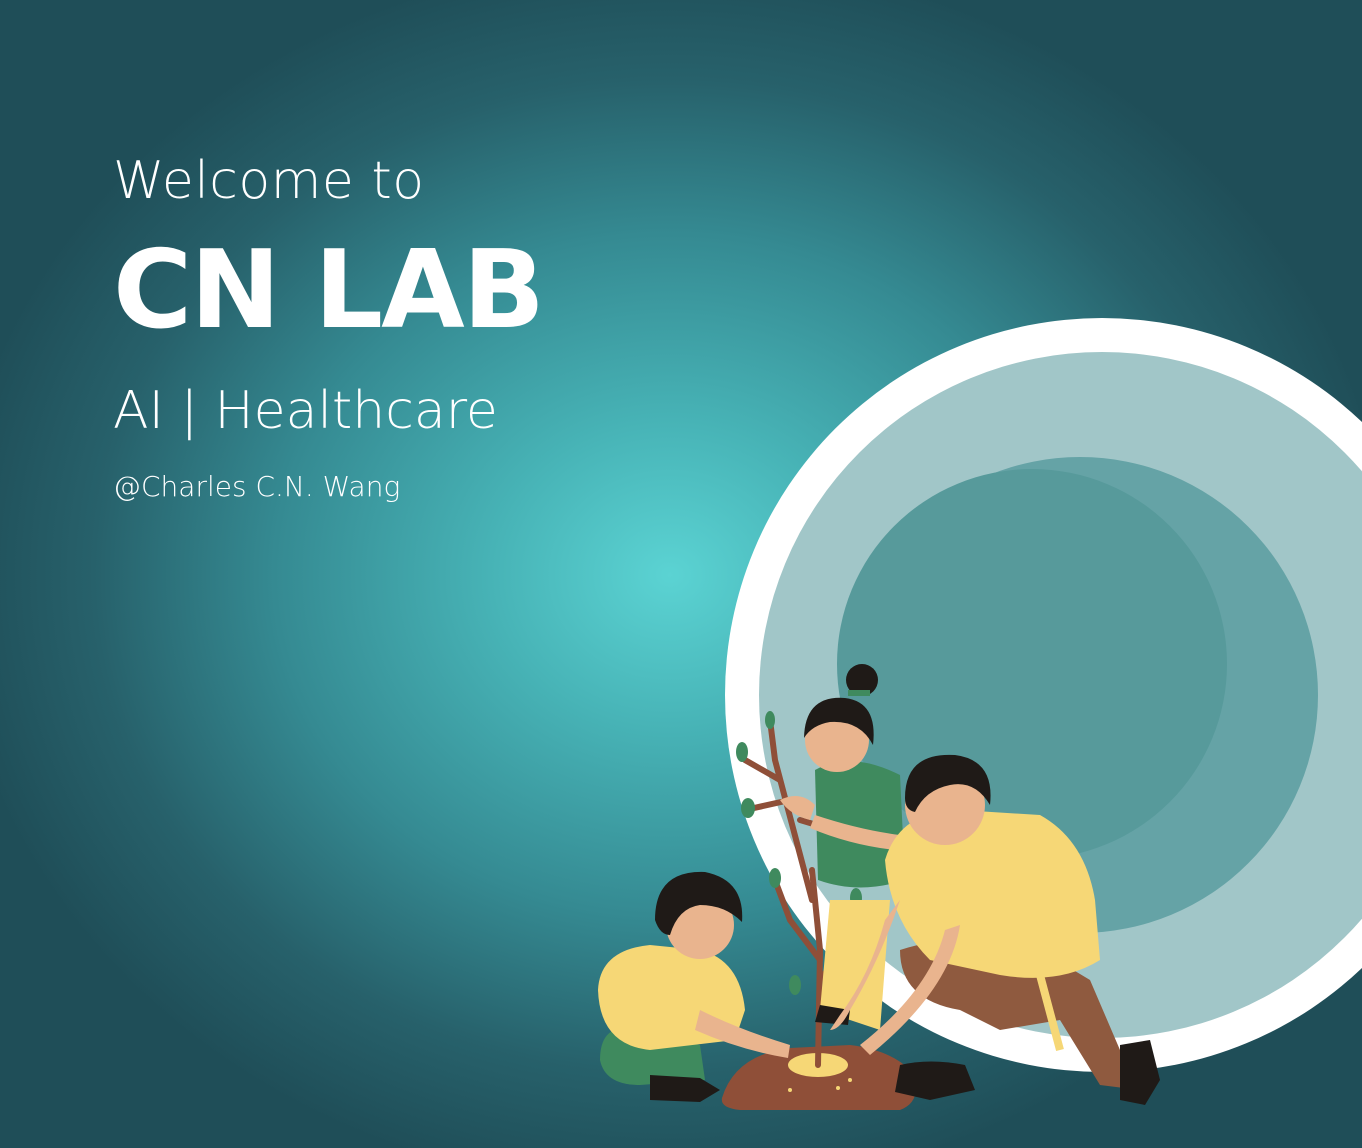 The width and height of the screenshot is (1362, 1148). I want to click on brand-title: CN LAB, so click(329, 290).